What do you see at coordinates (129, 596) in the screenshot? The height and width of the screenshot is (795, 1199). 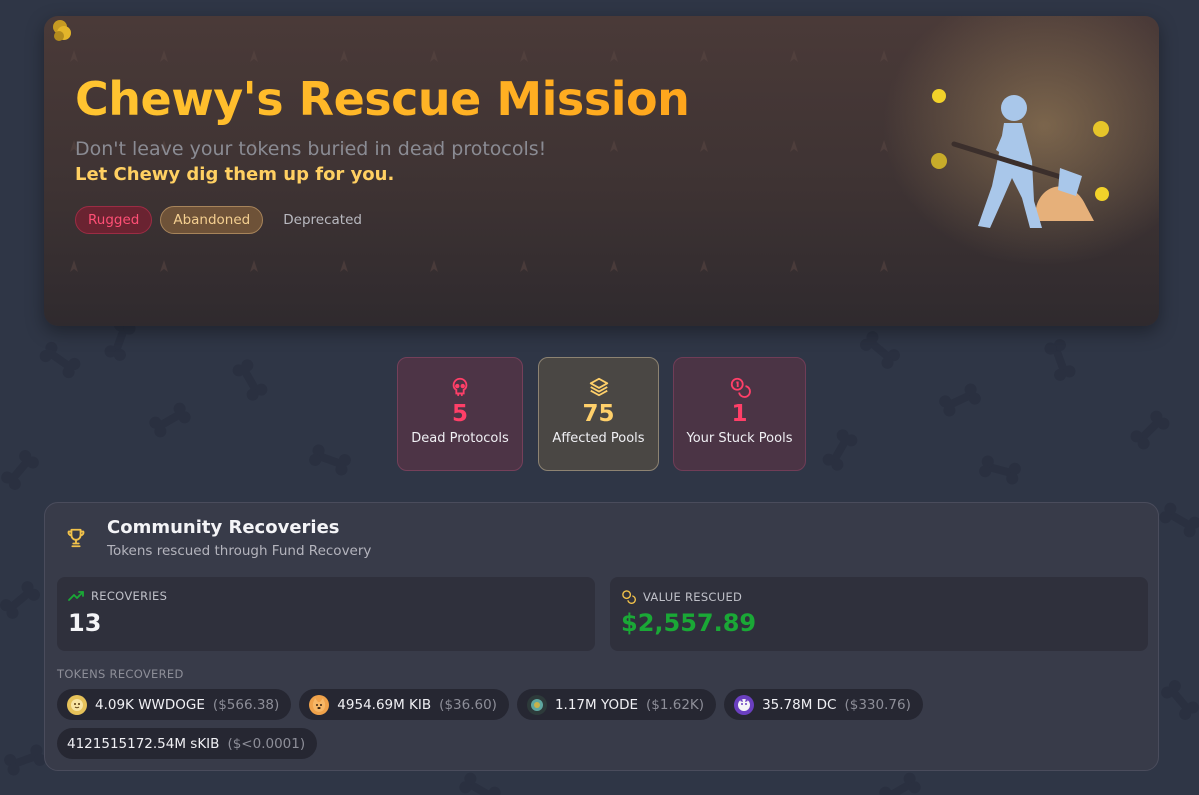 I see `recoveries-label: RECOVERIES` at bounding box center [129, 596].